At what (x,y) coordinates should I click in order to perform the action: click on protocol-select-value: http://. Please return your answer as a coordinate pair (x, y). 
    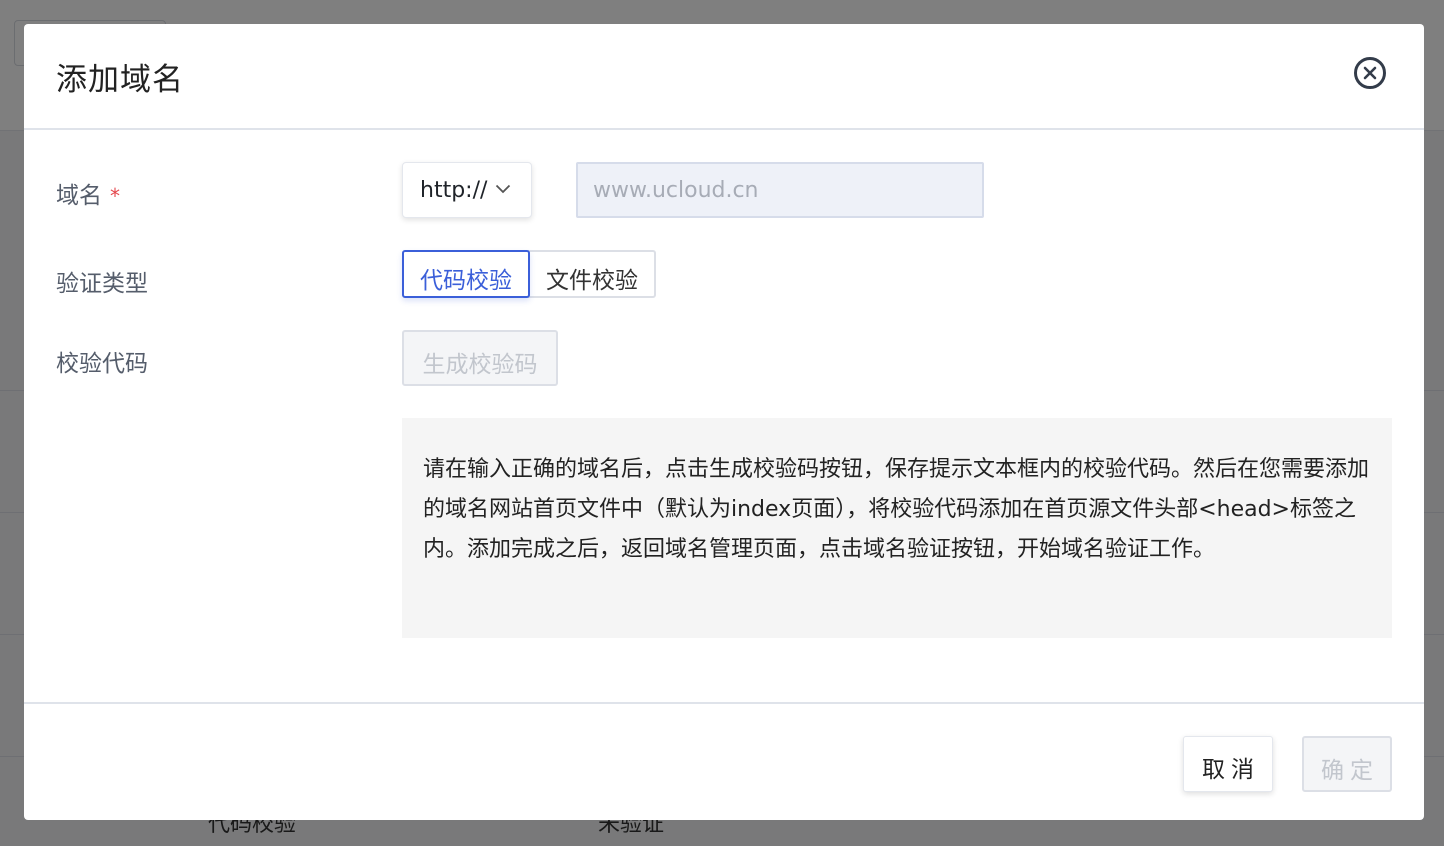
    Looking at the image, I should click on (454, 190).